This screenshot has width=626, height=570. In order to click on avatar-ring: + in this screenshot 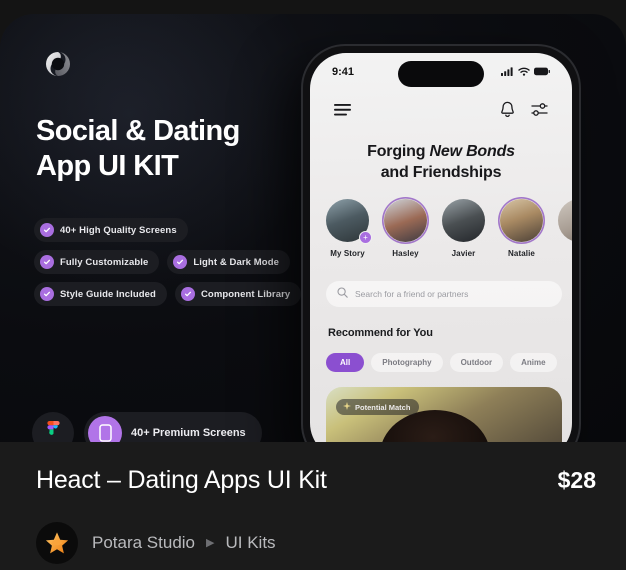, I will do `click(348, 220)`.